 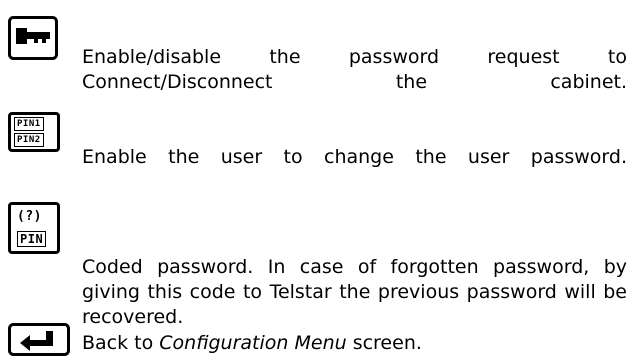 What do you see at coordinates (33, 38) in the screenshot?
I see `key-icon` at bounding box center [33, 38].